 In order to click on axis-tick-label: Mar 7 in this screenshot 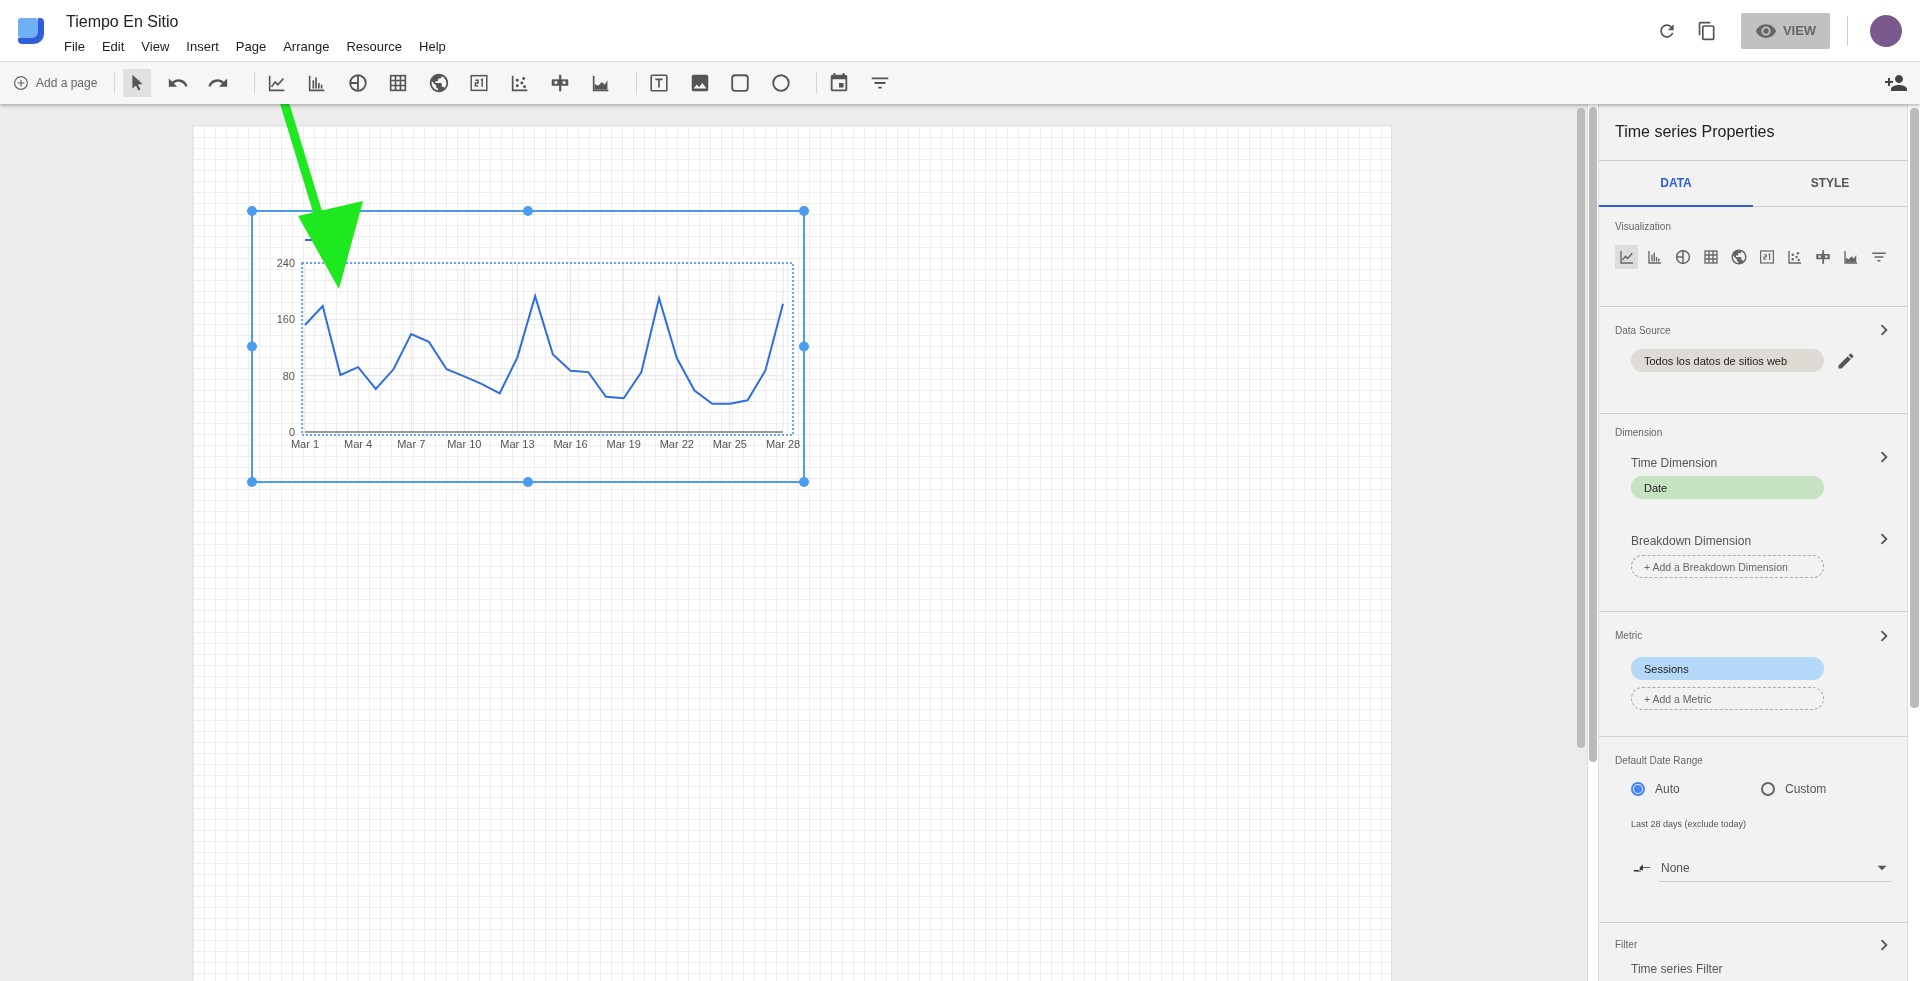, I will do `click(411, 444)`.